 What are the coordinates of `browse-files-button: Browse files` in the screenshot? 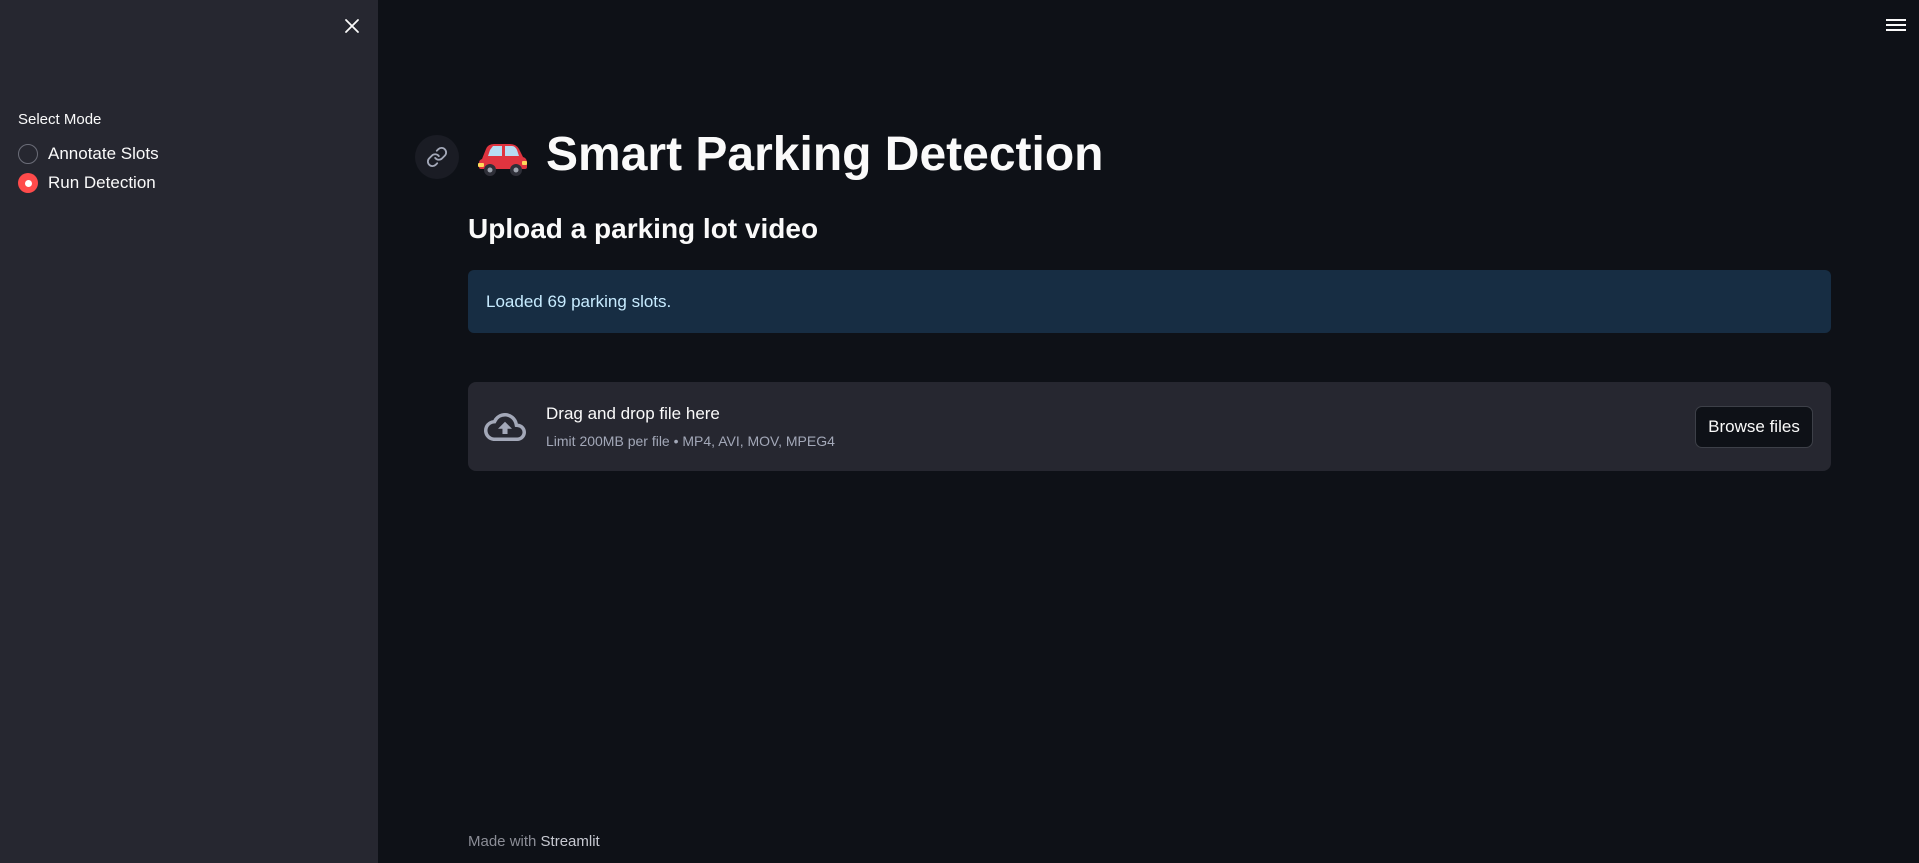 It's located at (1754, 427).